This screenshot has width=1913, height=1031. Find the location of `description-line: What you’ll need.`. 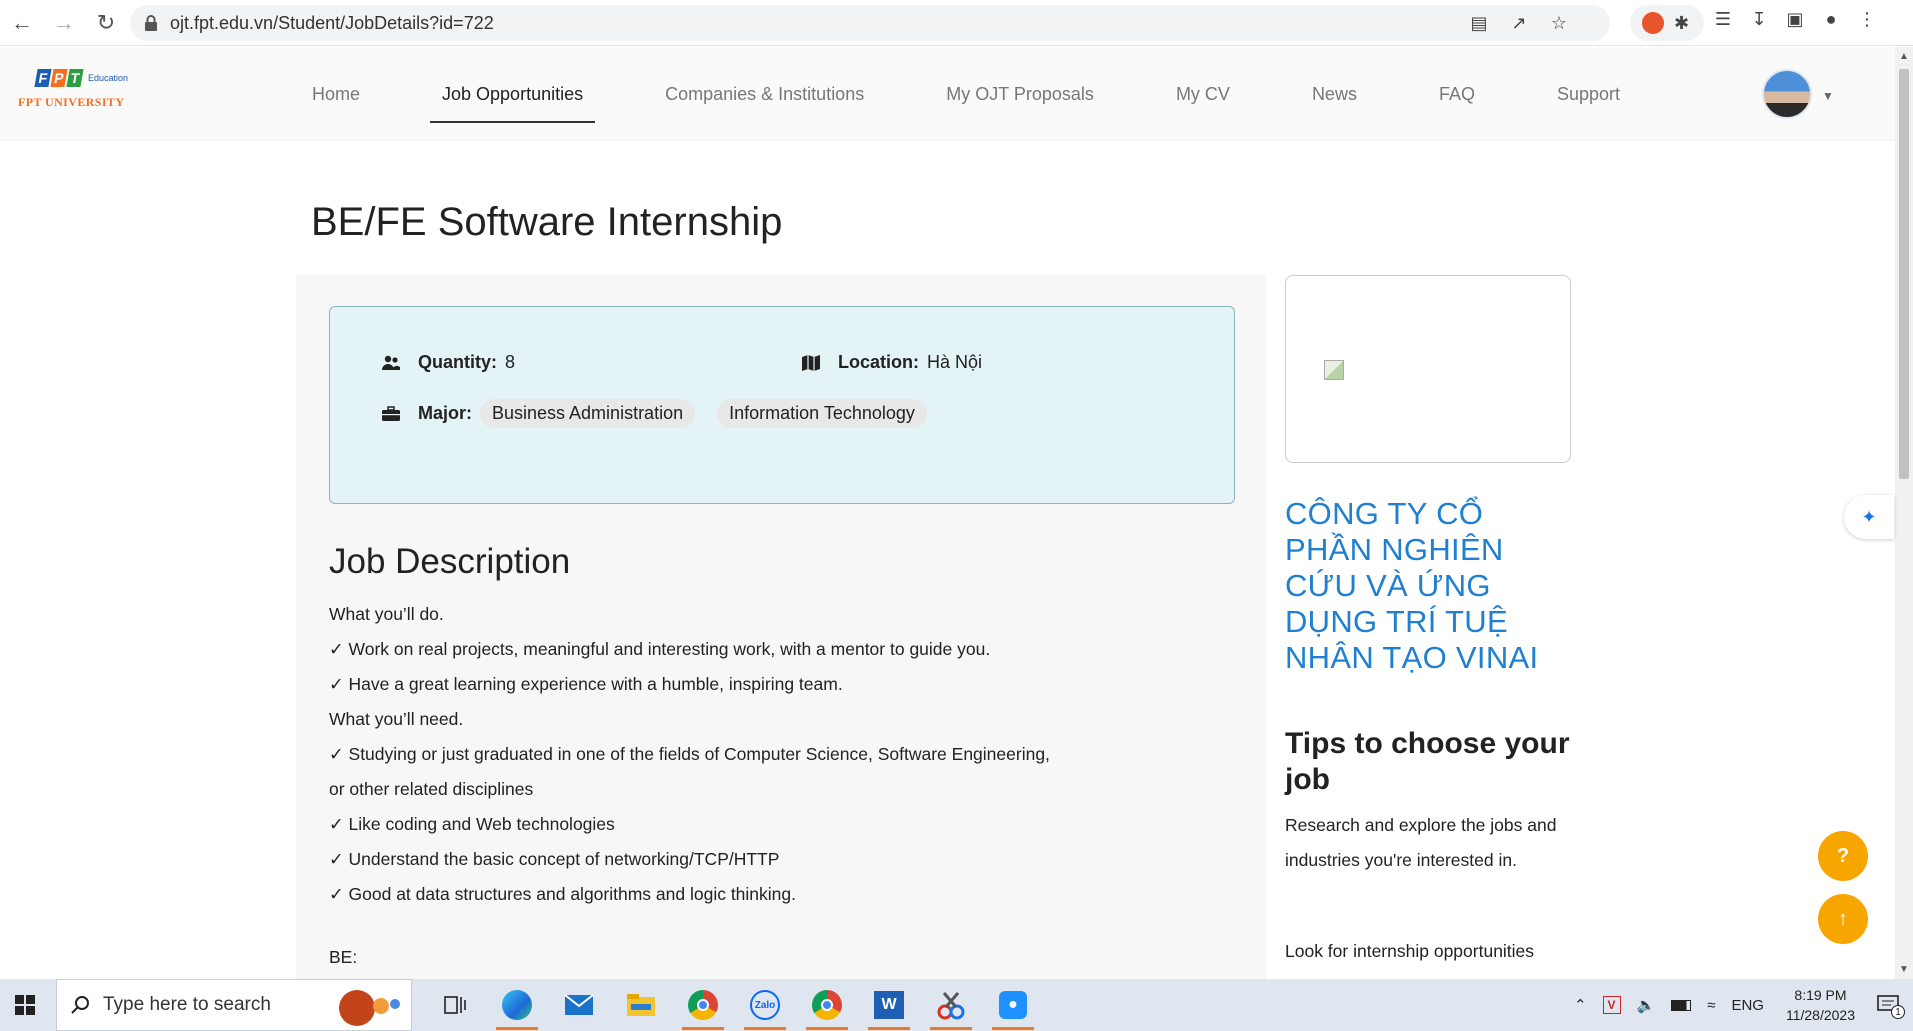

description-line: What you’ll need. is located at coordinates (396, 719).